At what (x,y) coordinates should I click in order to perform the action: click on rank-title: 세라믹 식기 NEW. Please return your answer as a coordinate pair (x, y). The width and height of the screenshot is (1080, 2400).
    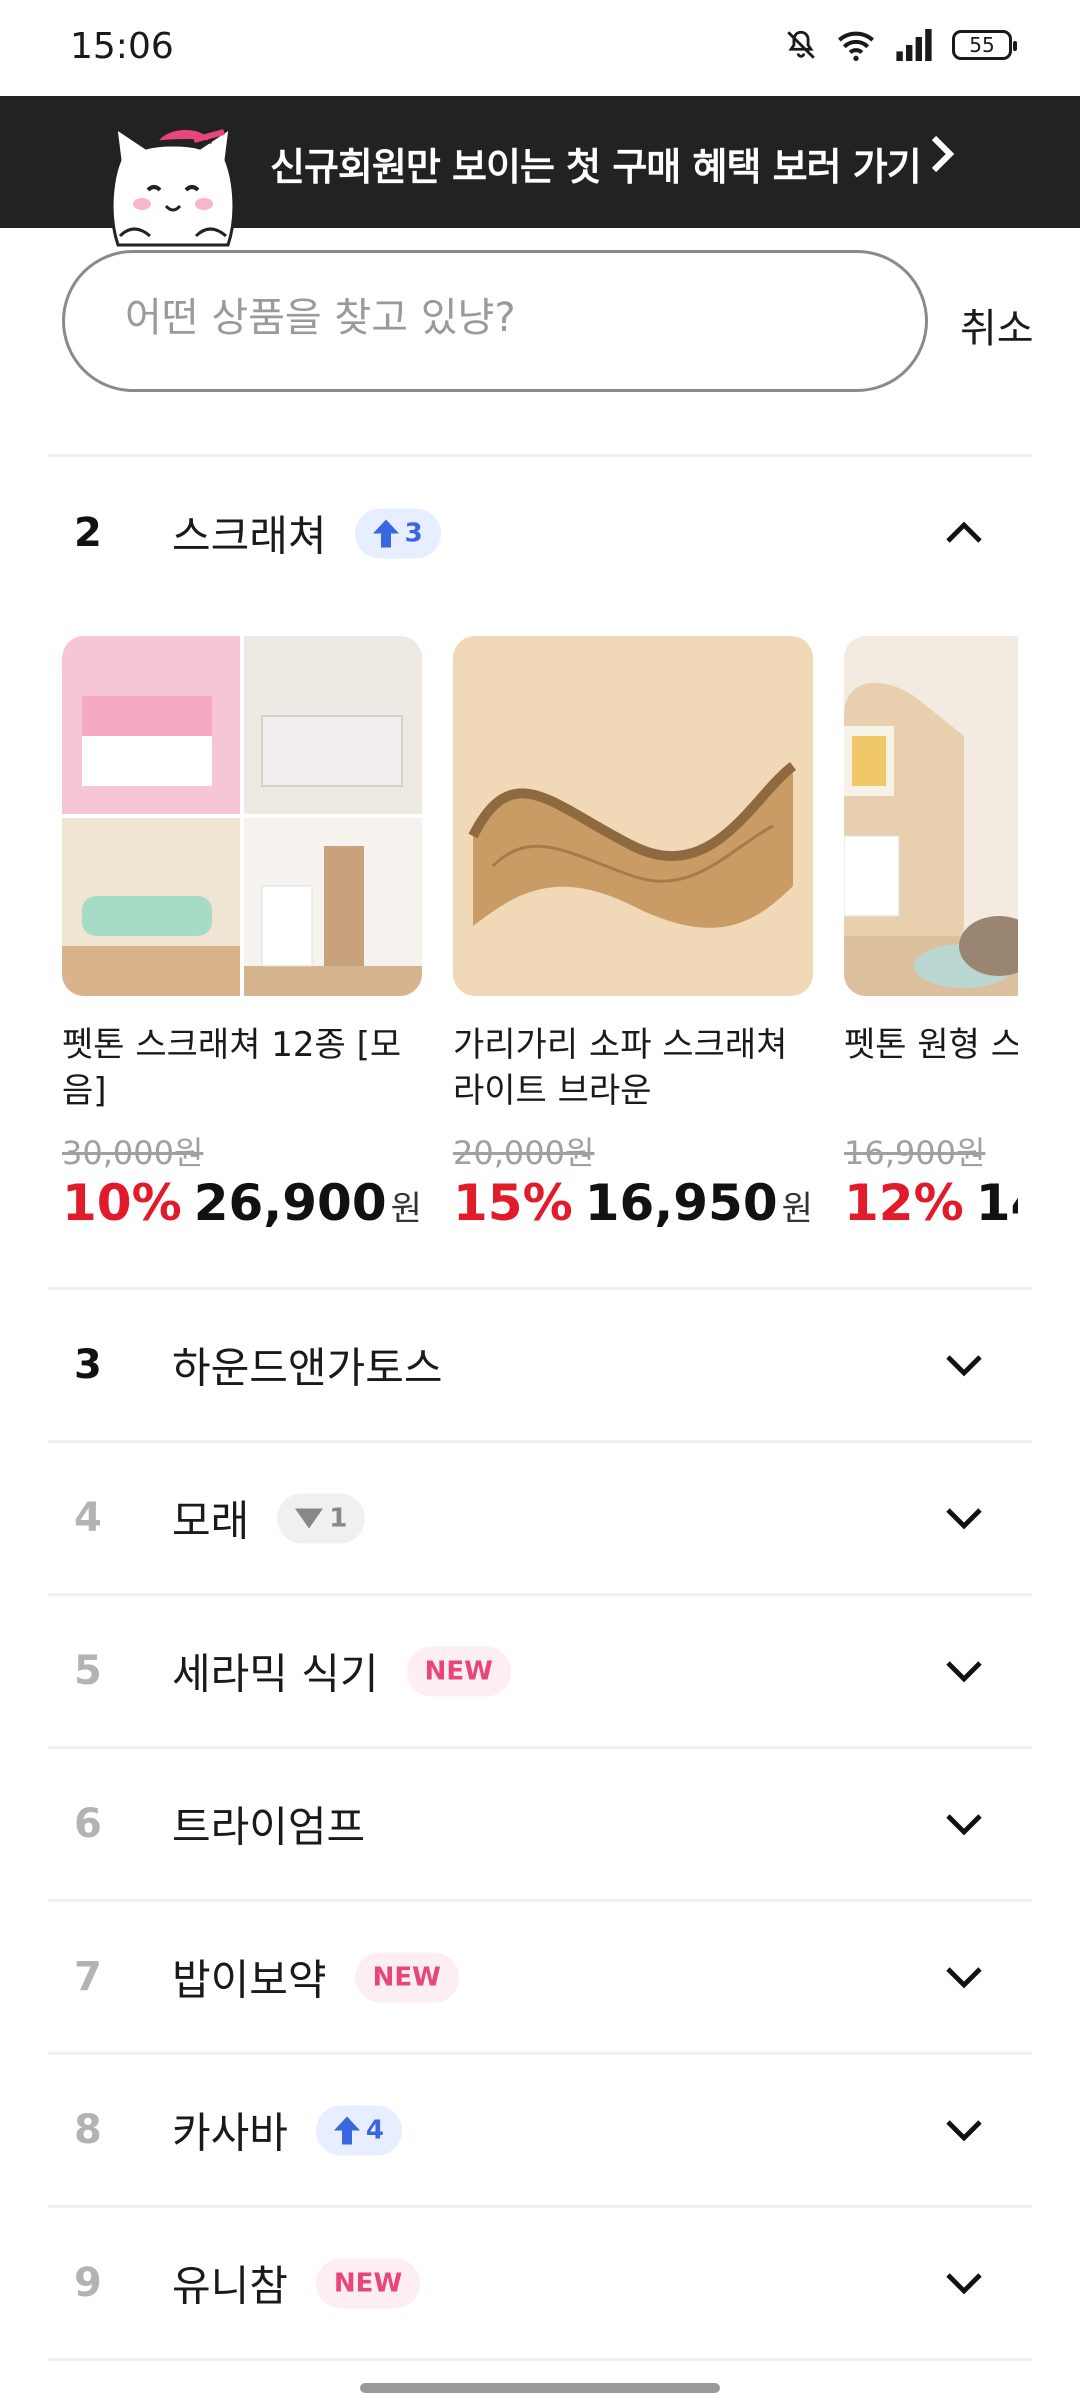
    Looking at the image, I should click on (341, 1671).